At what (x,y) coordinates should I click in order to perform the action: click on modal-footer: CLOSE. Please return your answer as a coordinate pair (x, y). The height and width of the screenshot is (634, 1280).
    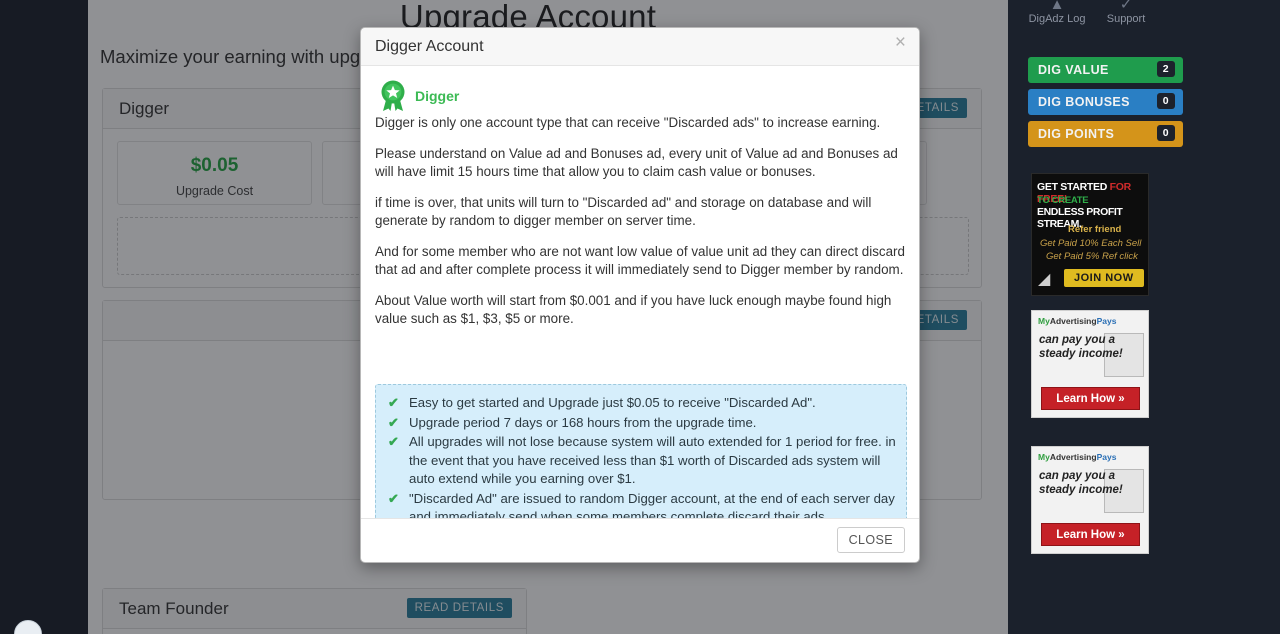
    Looking at the image, I should click on (640, 540).